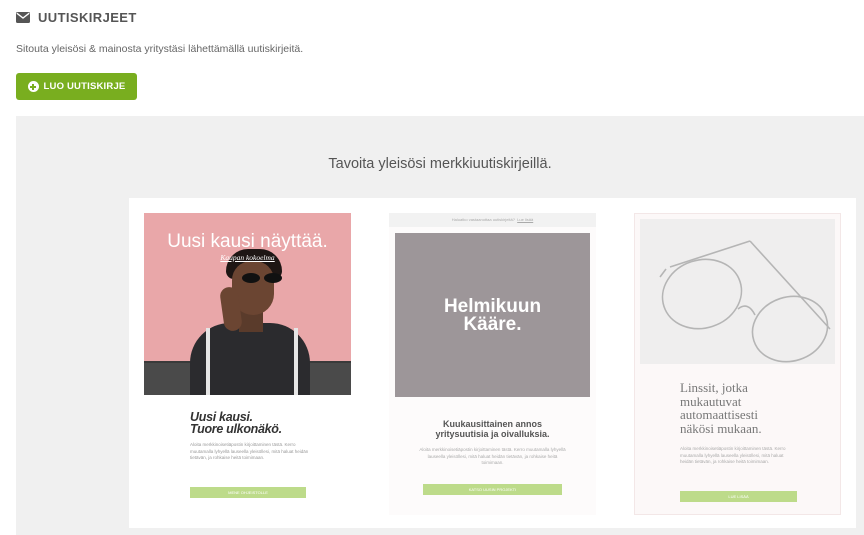 This screenshot has height=535, width=864. I want to click on card-button: MENE OHJEISTOLLE, so click(248, 492).